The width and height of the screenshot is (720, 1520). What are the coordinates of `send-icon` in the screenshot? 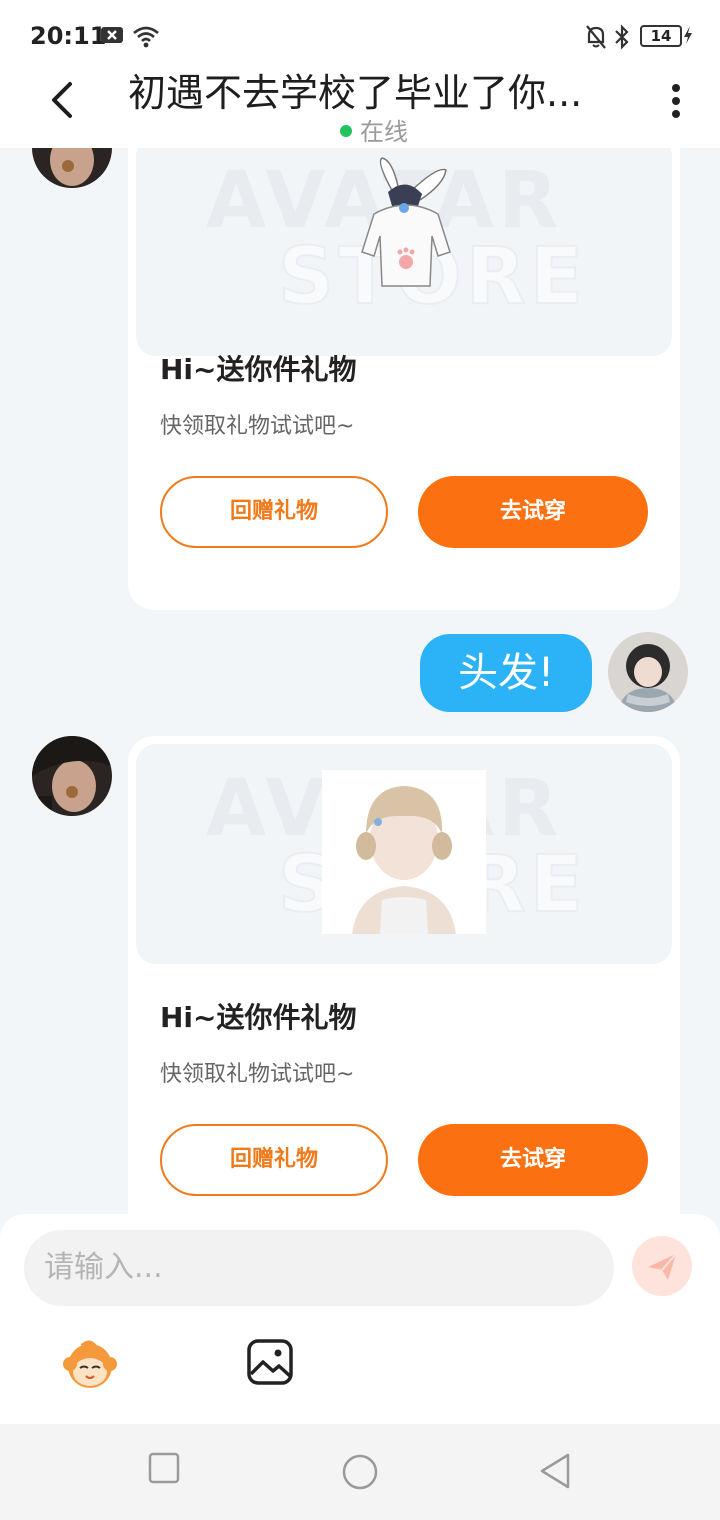 It's located at (662, 1266).